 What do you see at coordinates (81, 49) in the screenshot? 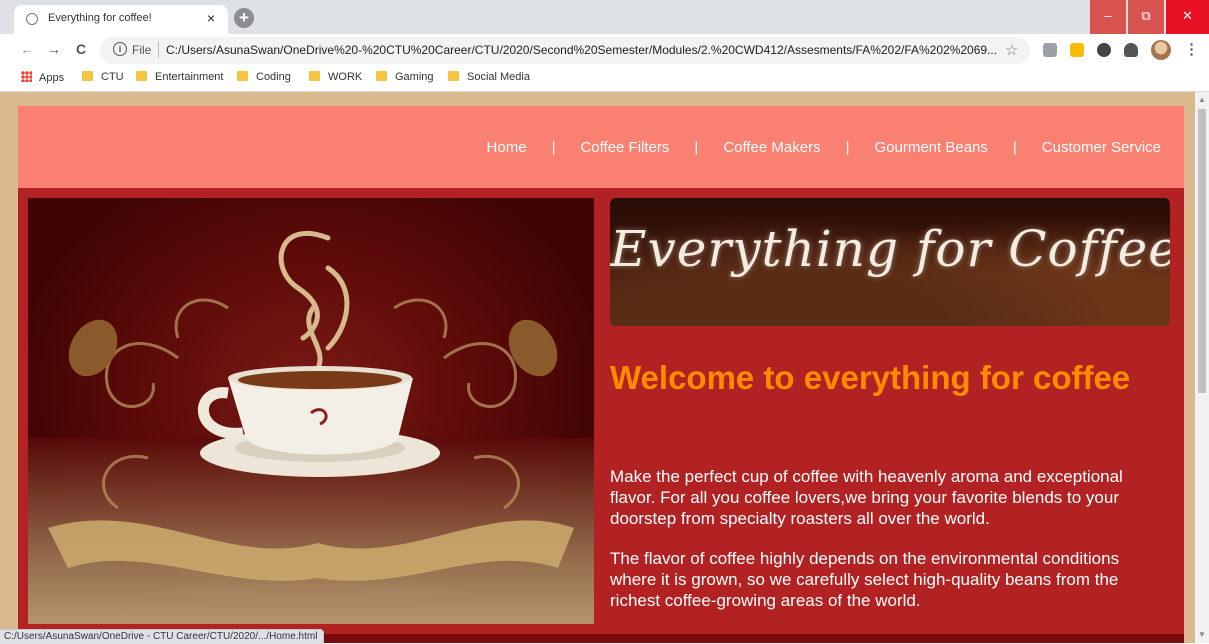
I see `reload-icon: C` at bounding box center [81, 49].